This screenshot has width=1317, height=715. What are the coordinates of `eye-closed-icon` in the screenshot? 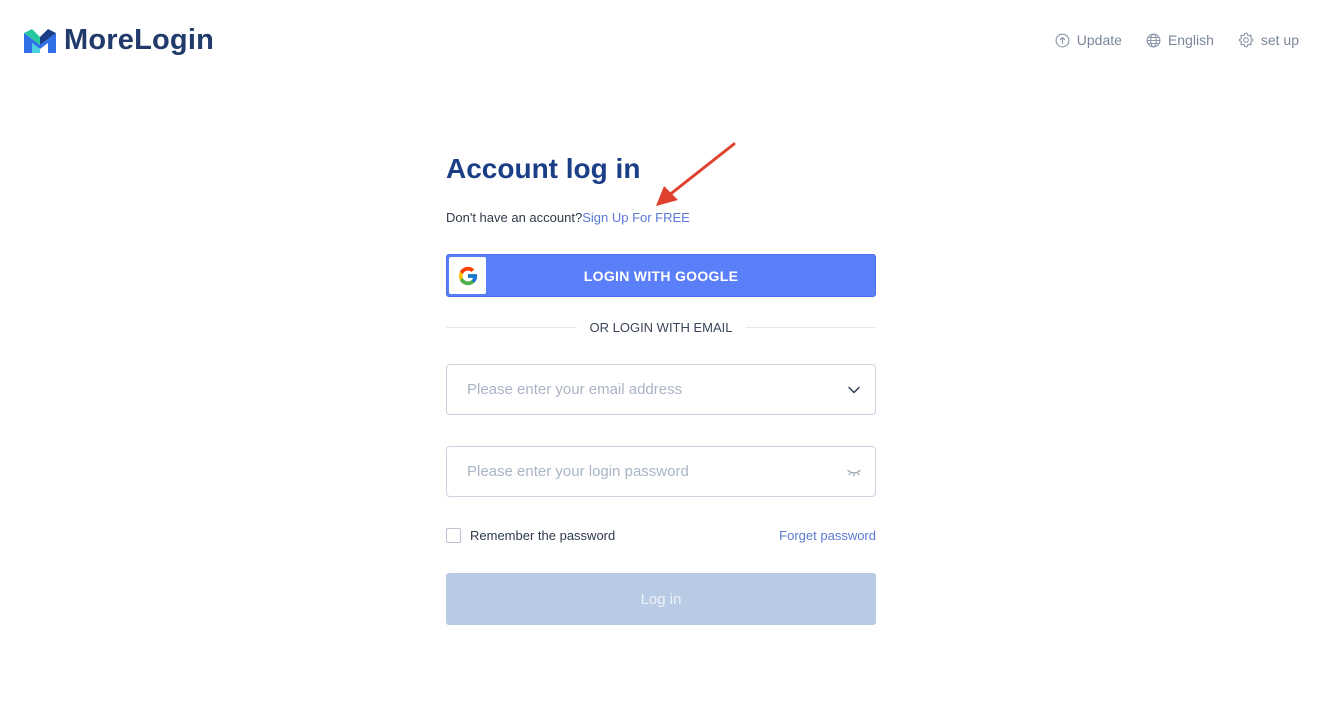 It's located at (854, 472).